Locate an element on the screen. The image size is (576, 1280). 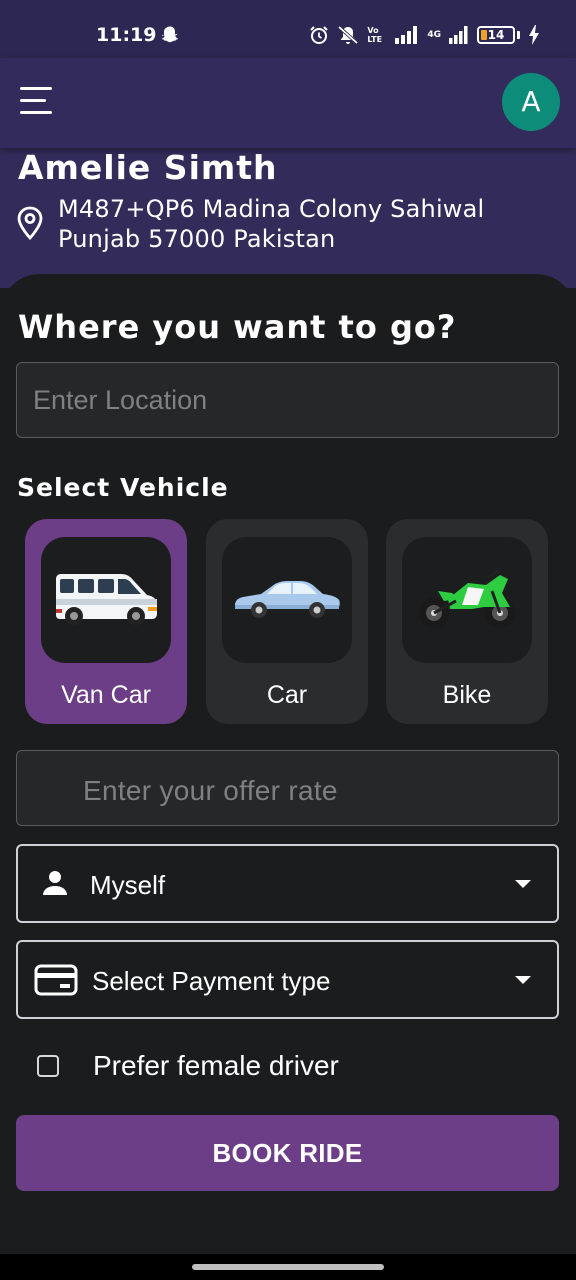
sheet-title: Where you want to go? is located at coordinates (237, 327).